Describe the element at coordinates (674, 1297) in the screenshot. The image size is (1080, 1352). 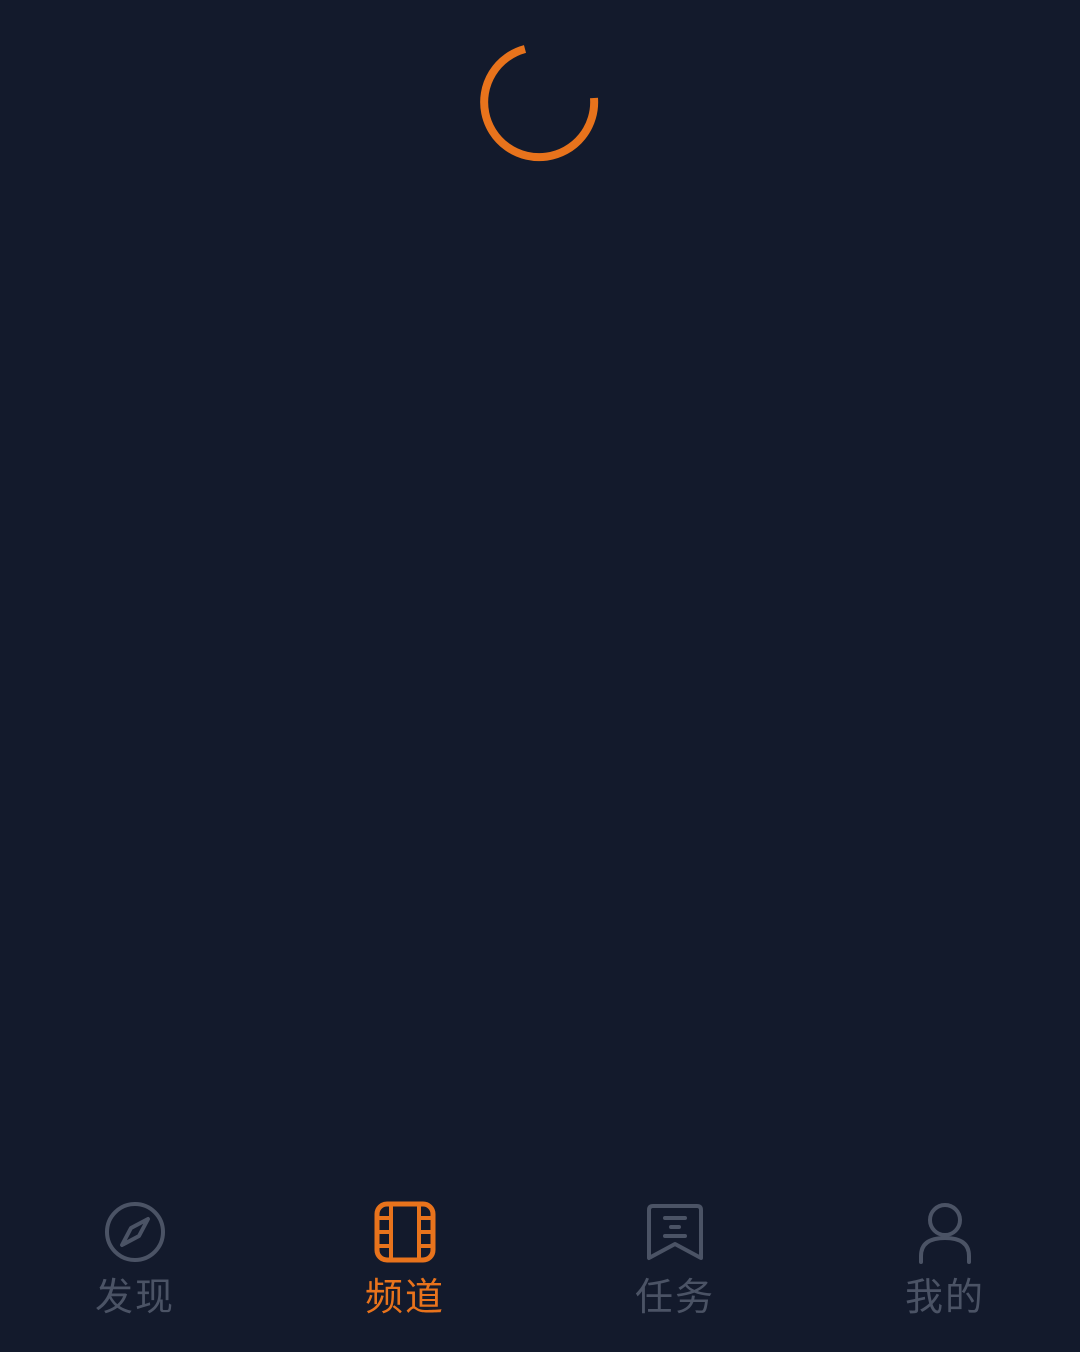
I see `tab-label-tasks: 任务` at that location.